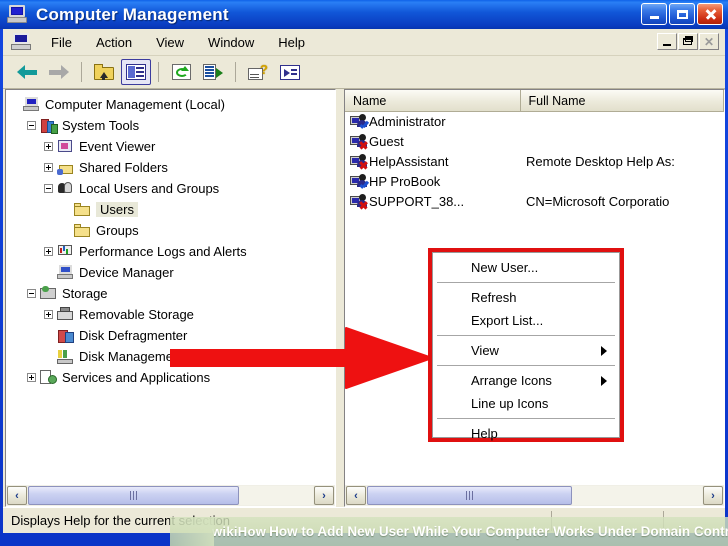  What do you see at coordinates (438, 121) in the screenshot?
I see `list-cell-name: Administrator` at bounding box center [438, 121].